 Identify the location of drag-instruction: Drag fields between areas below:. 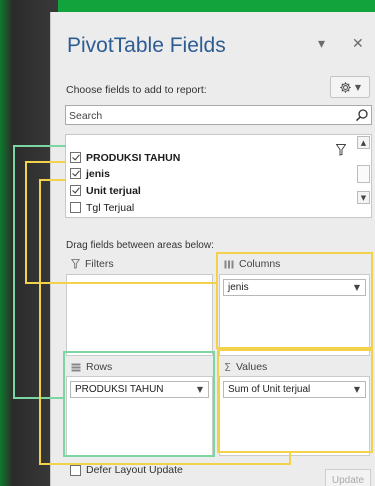
(140, 245).